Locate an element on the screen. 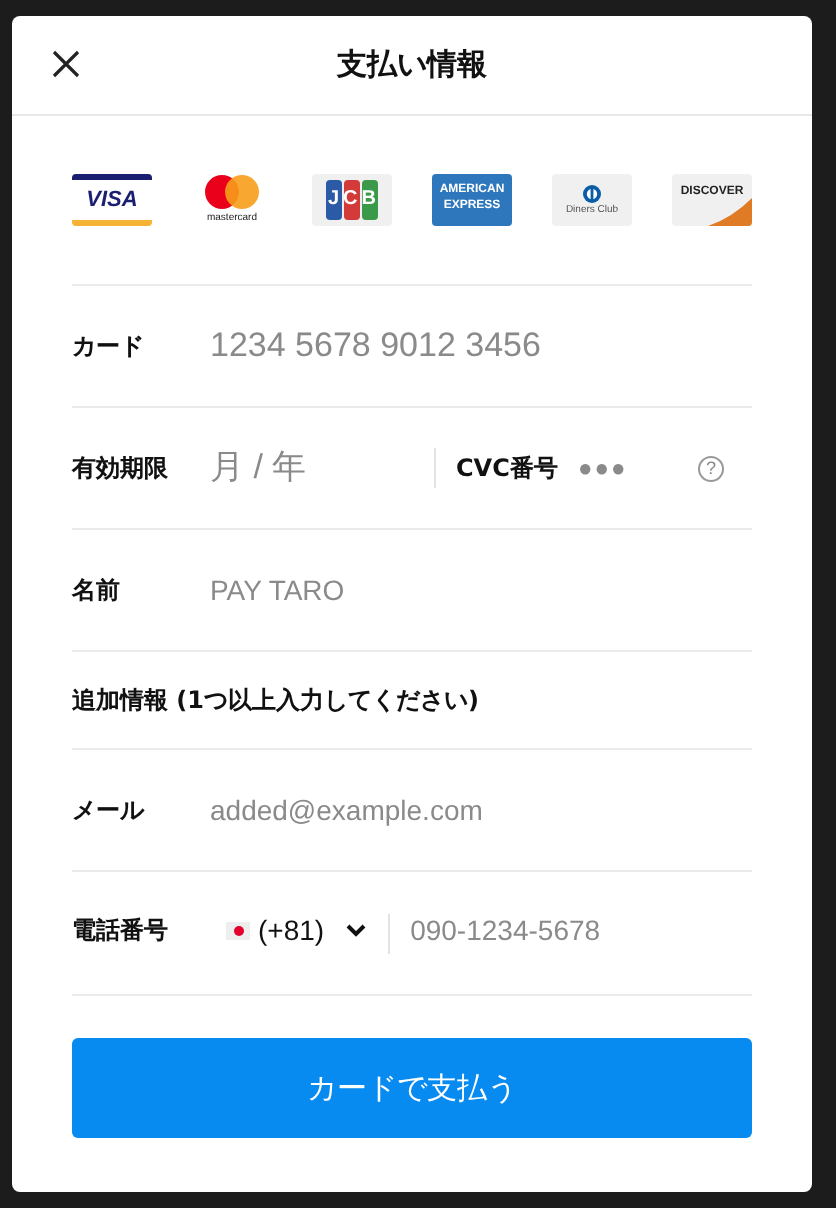 Image resolution: width=836 pixels, height=1208 pixels. section-heading: 追加情報 (1つ以上入力してください) is located at coordinates (412, 701).